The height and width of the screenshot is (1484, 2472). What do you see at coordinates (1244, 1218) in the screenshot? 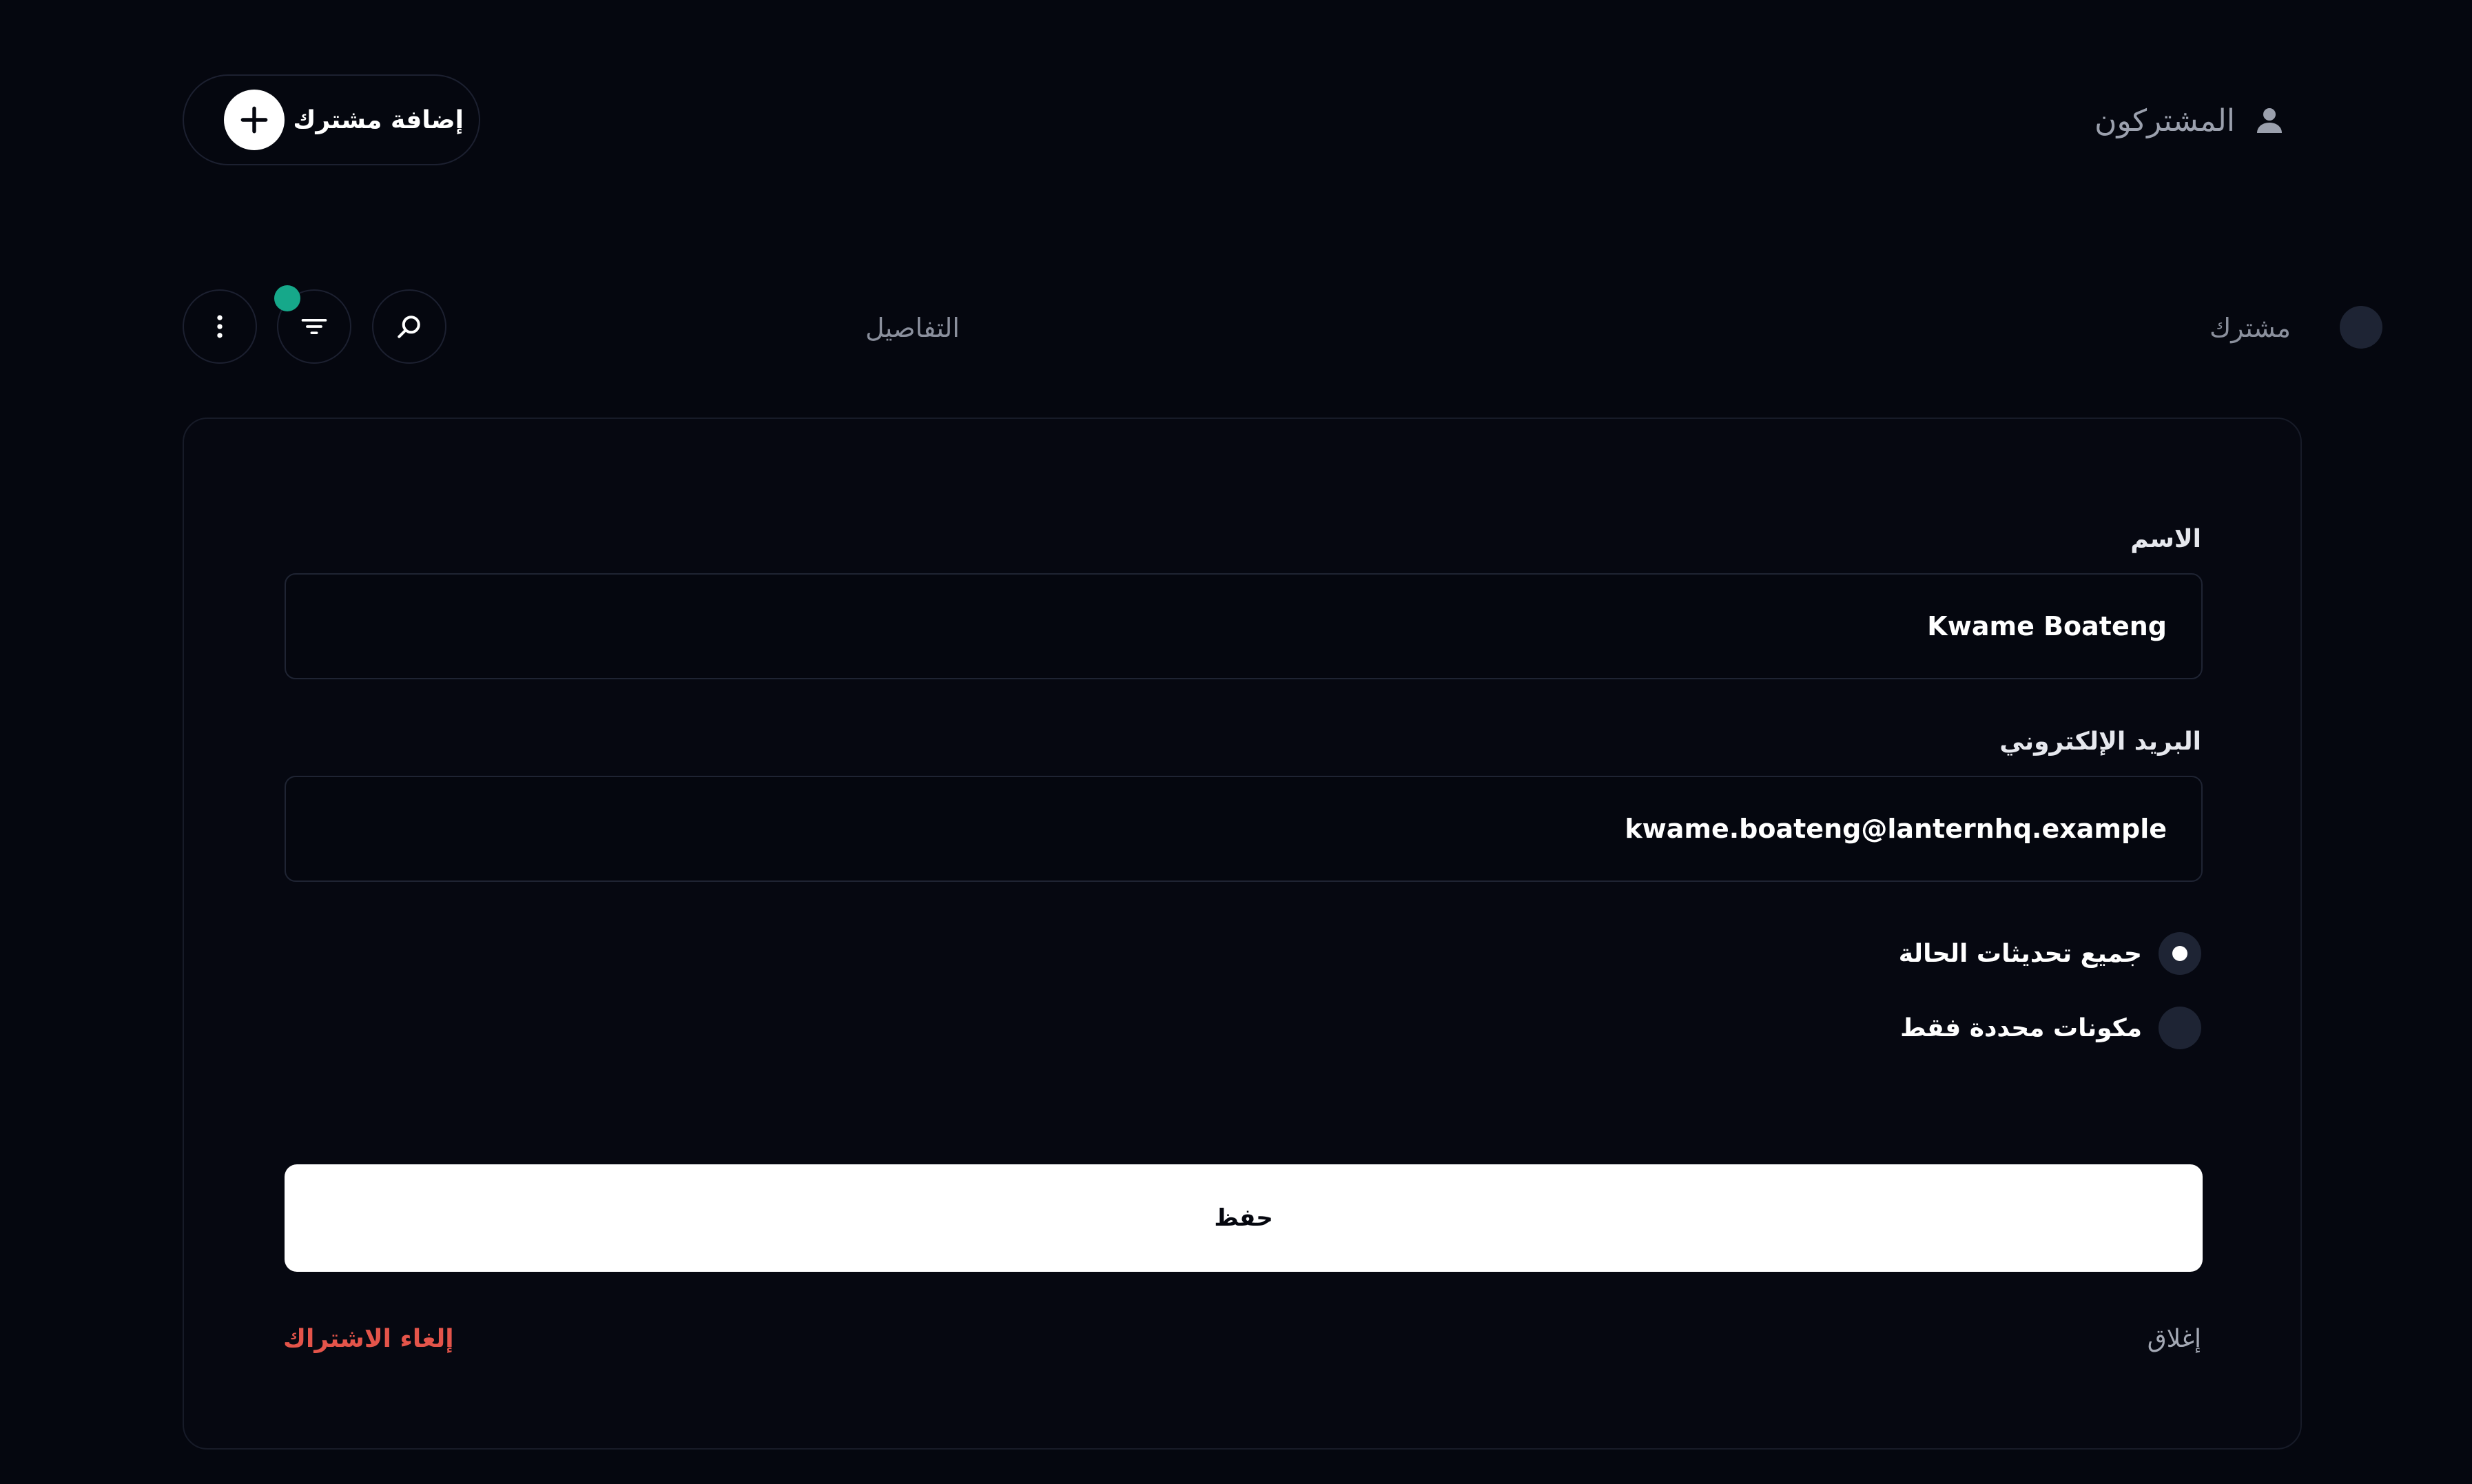
I see `save-button: حفظ` at bounding box center [1244, 1218].